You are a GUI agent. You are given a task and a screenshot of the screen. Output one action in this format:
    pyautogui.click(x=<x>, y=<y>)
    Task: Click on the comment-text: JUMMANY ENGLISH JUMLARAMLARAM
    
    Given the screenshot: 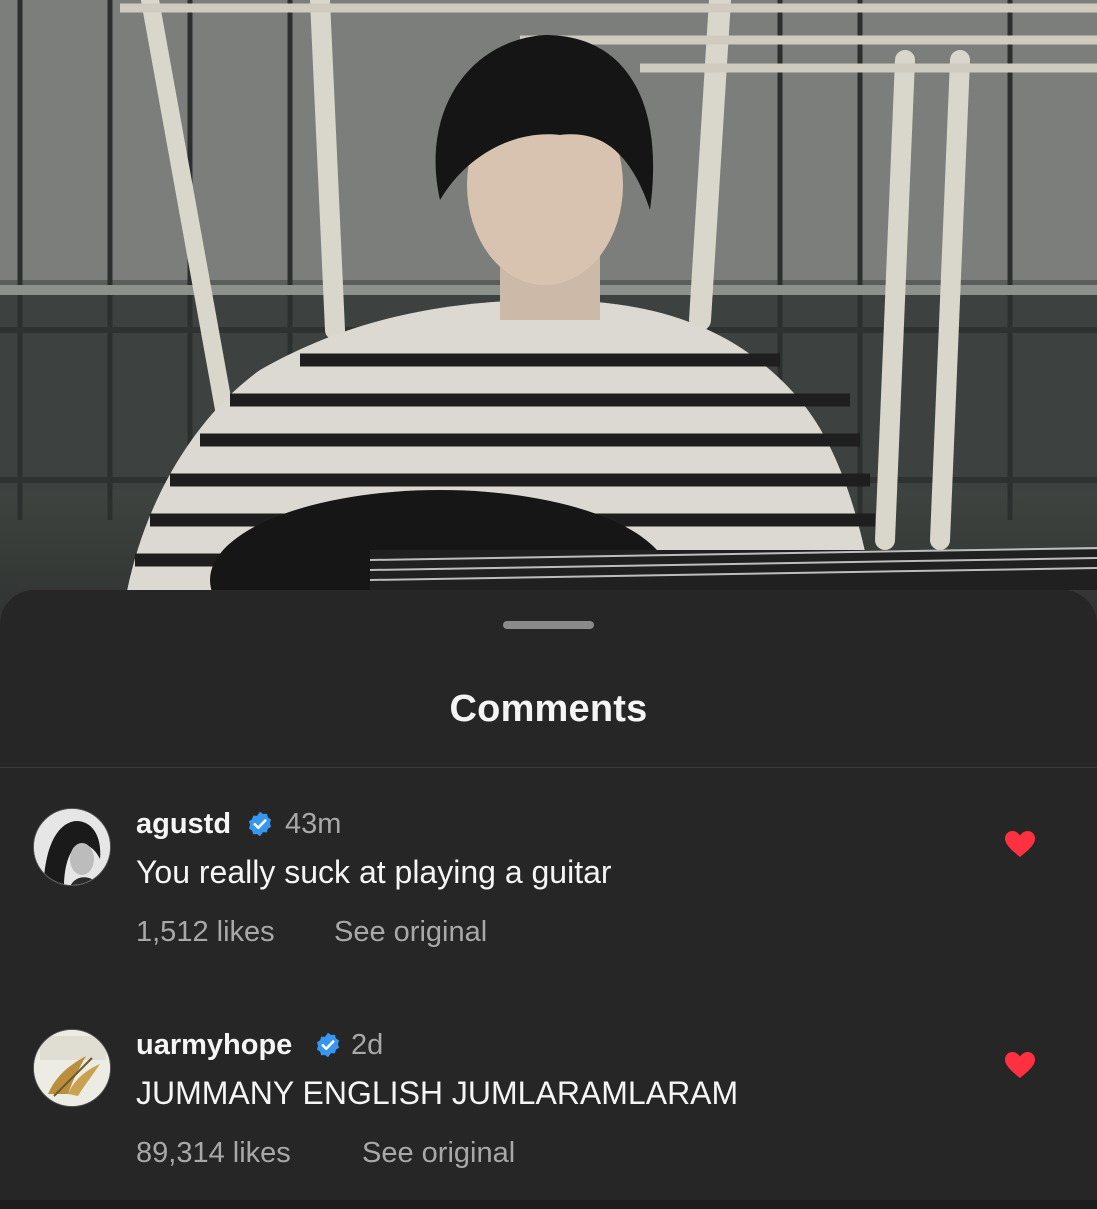 What is the action you would take?
    pyautogui.click(x=437, y=1093)
    